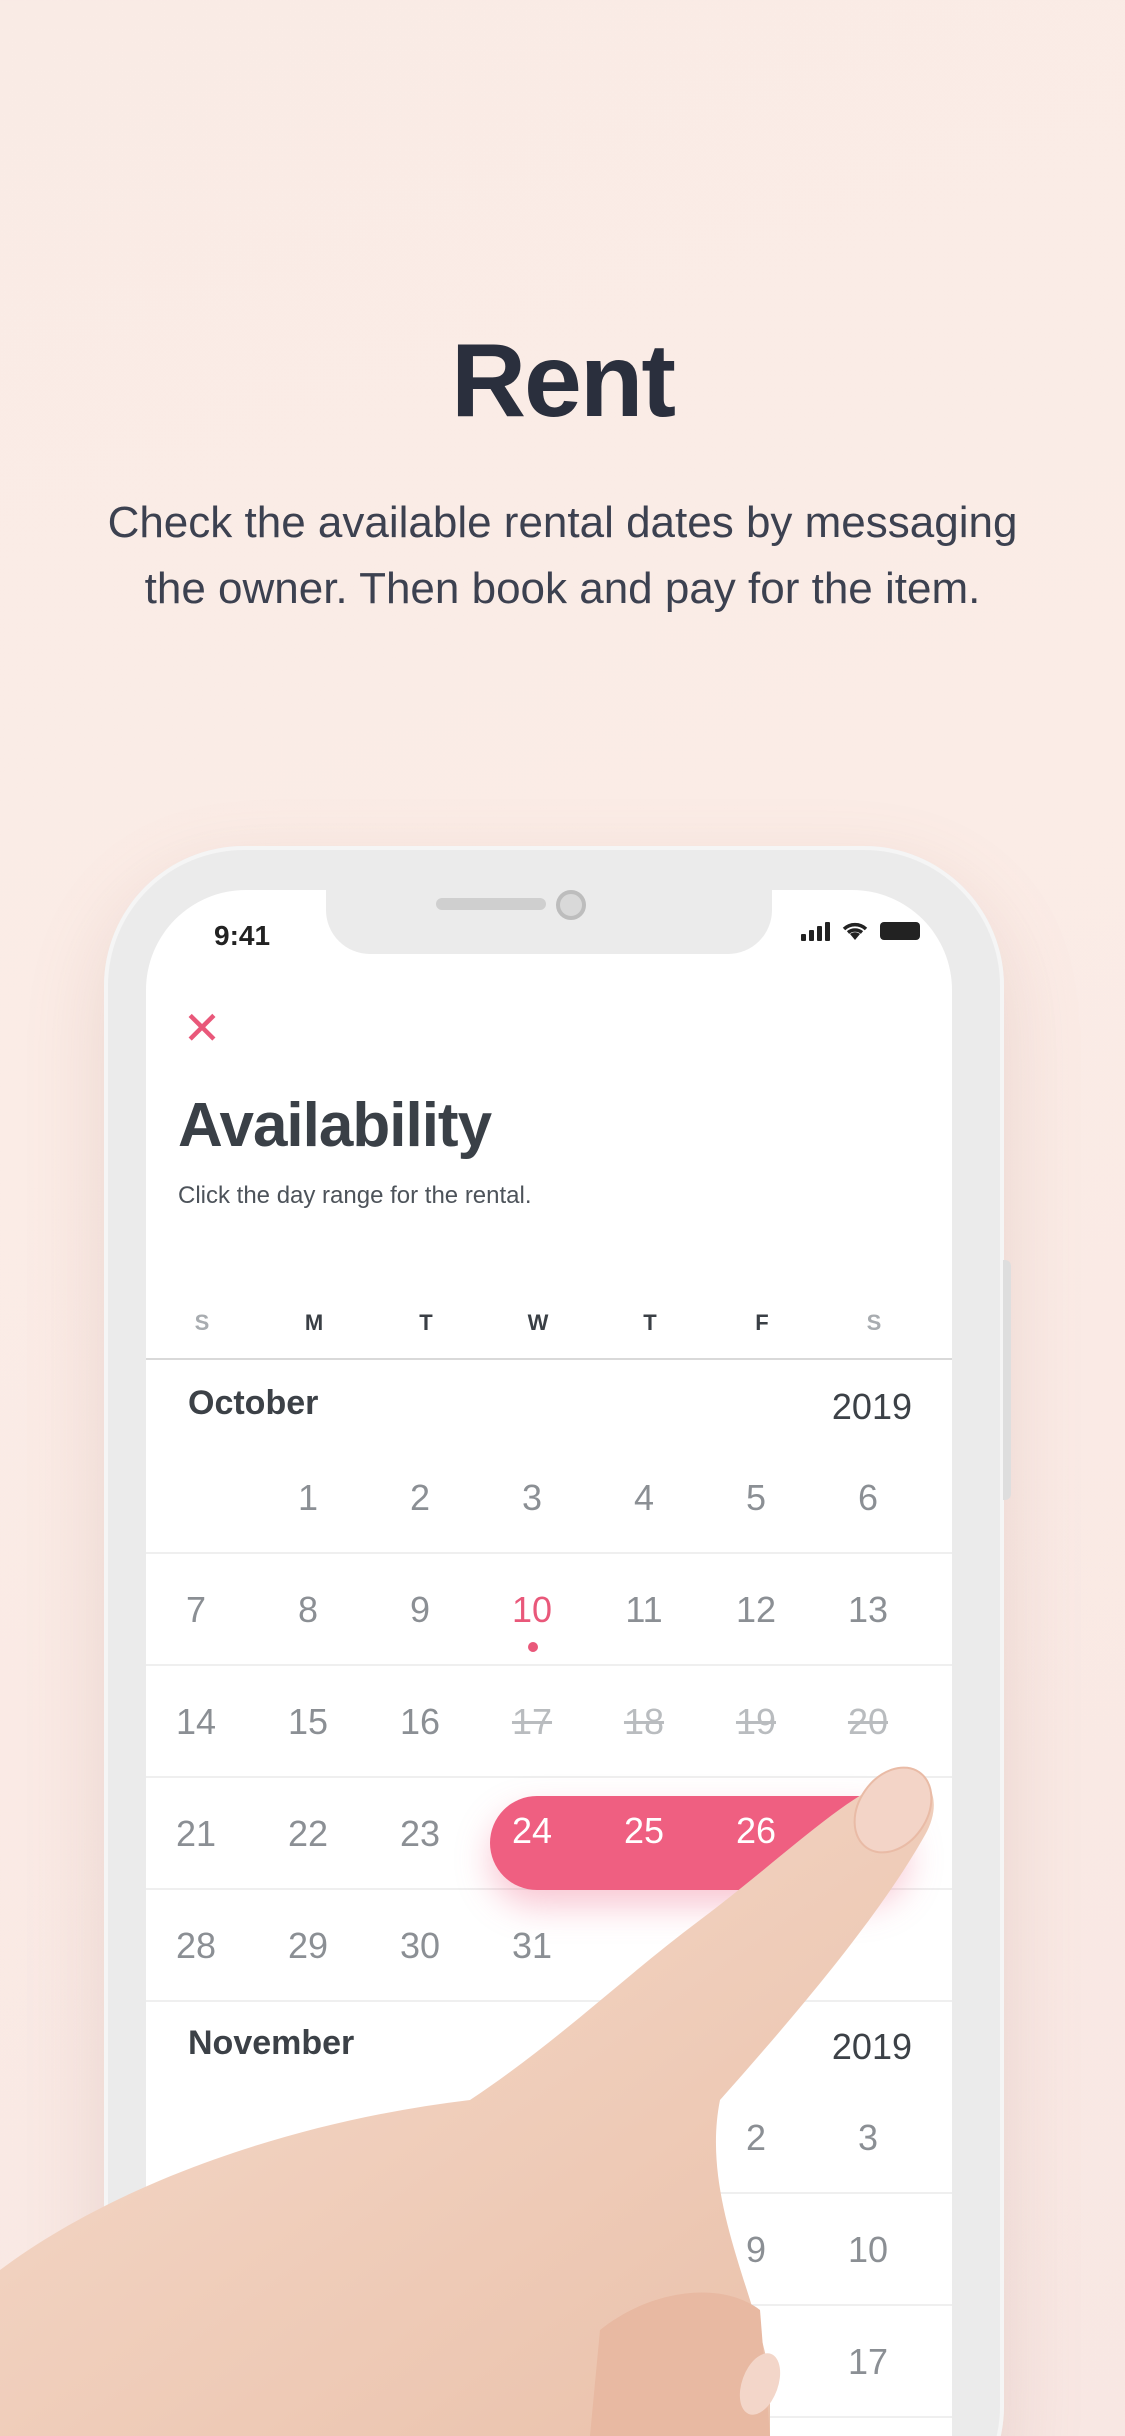  I want to click on calendar-day: 1, so click(308, 1498).